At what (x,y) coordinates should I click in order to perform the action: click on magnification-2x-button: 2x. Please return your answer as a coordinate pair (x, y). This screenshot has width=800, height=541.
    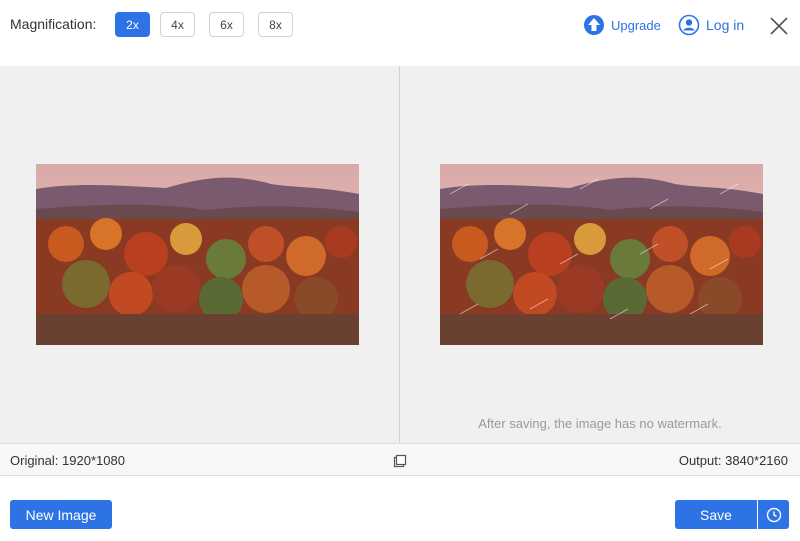
    Looking at the image, I should click on (132, 24).